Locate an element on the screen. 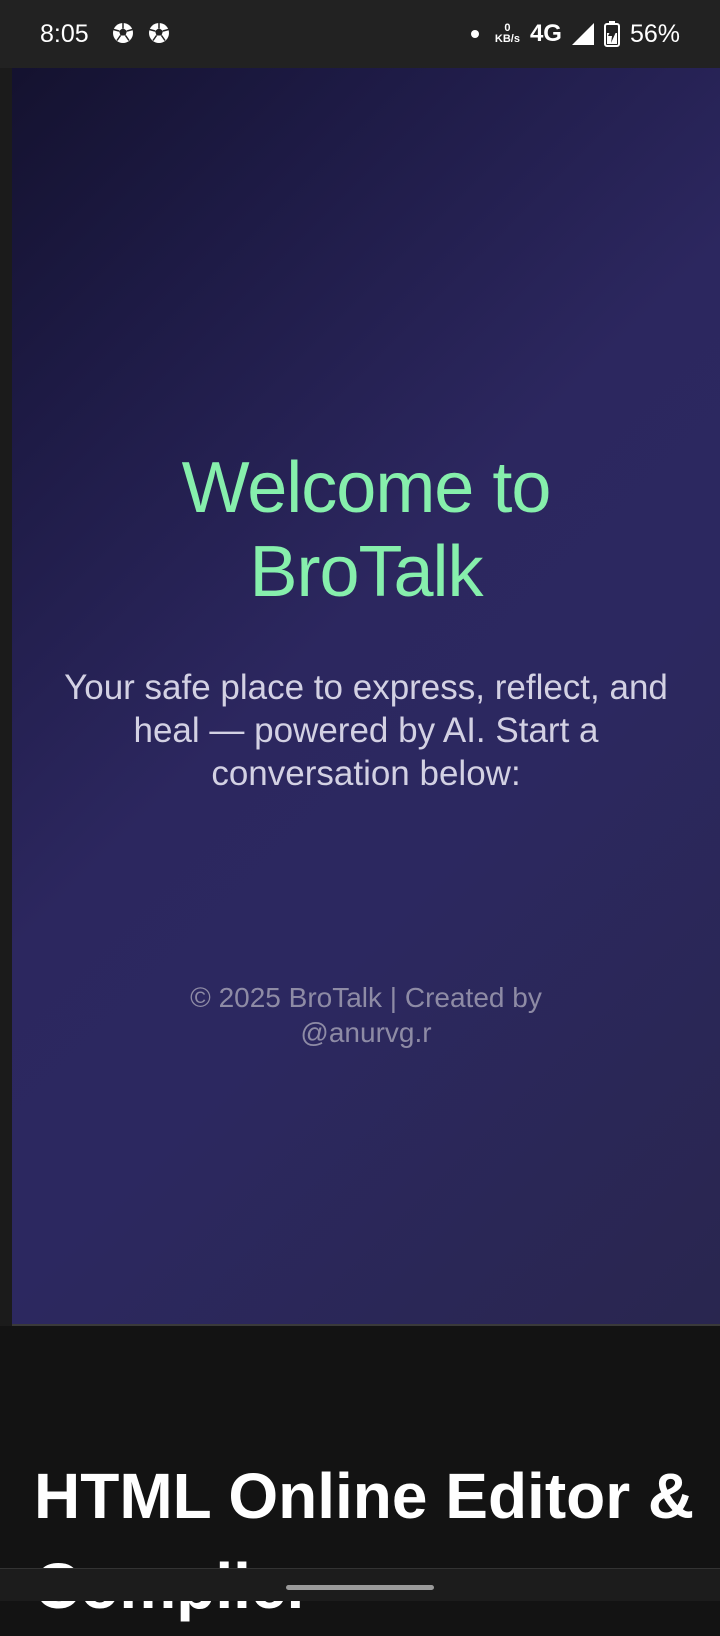  welcome-title: Welcome to BroTalk is located at coordinates (366, 530).